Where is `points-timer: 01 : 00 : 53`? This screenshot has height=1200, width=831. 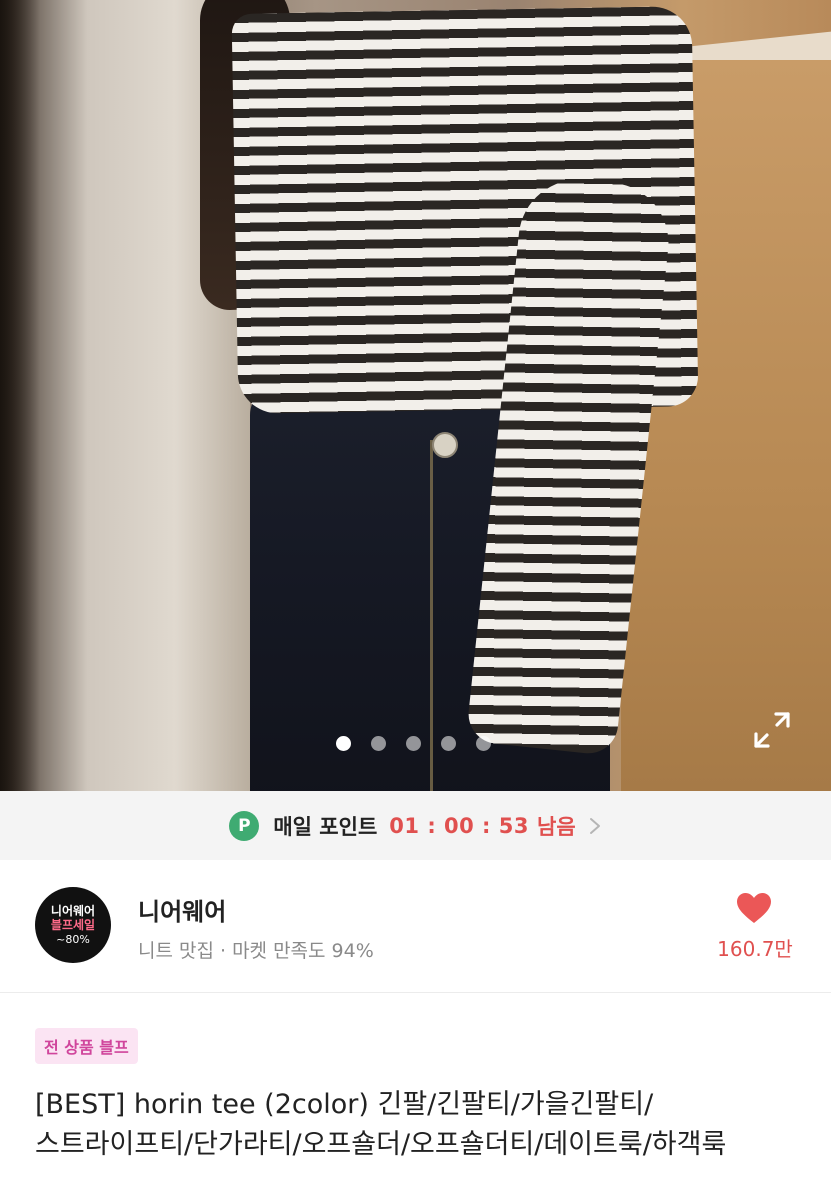
points-timer: 01 : 00 : 53 is located at coordinates (459, 825).